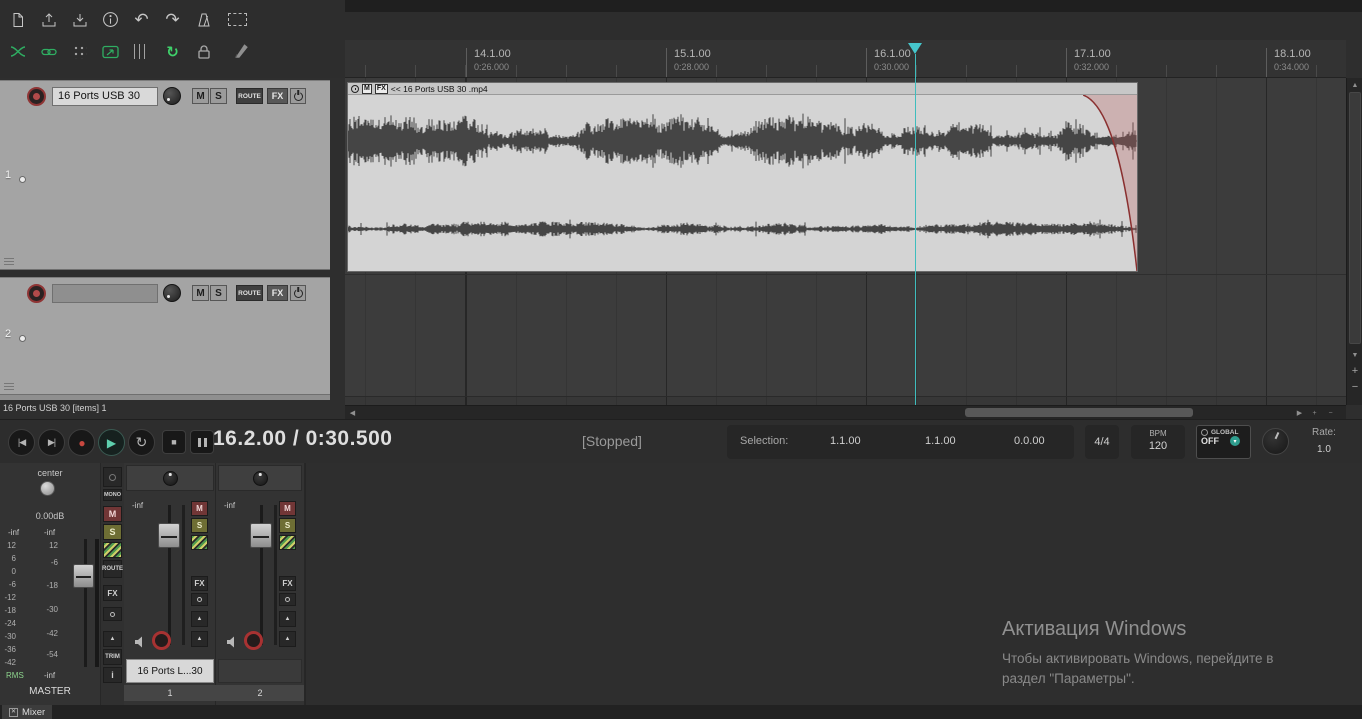  What do you see at coordinates (112, 514) in the screenshot?
I see `master-mute-button: M` at bounding box center [112, 514].